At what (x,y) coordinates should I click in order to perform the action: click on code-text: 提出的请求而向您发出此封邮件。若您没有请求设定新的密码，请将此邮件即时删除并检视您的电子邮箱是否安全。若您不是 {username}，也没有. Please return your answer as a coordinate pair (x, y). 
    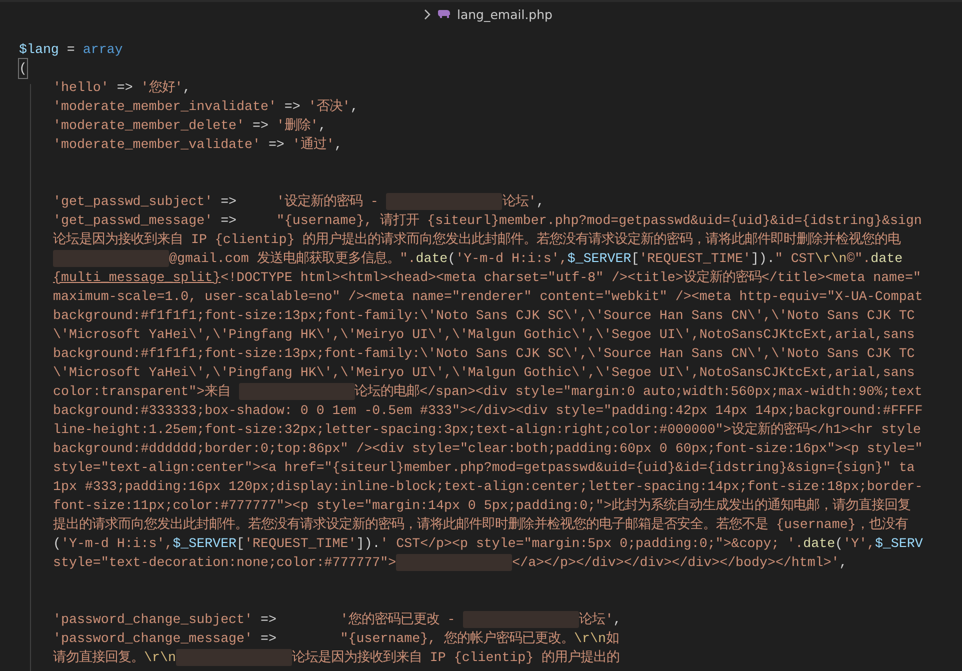
    Looking at the image, I should click on (480, 525).